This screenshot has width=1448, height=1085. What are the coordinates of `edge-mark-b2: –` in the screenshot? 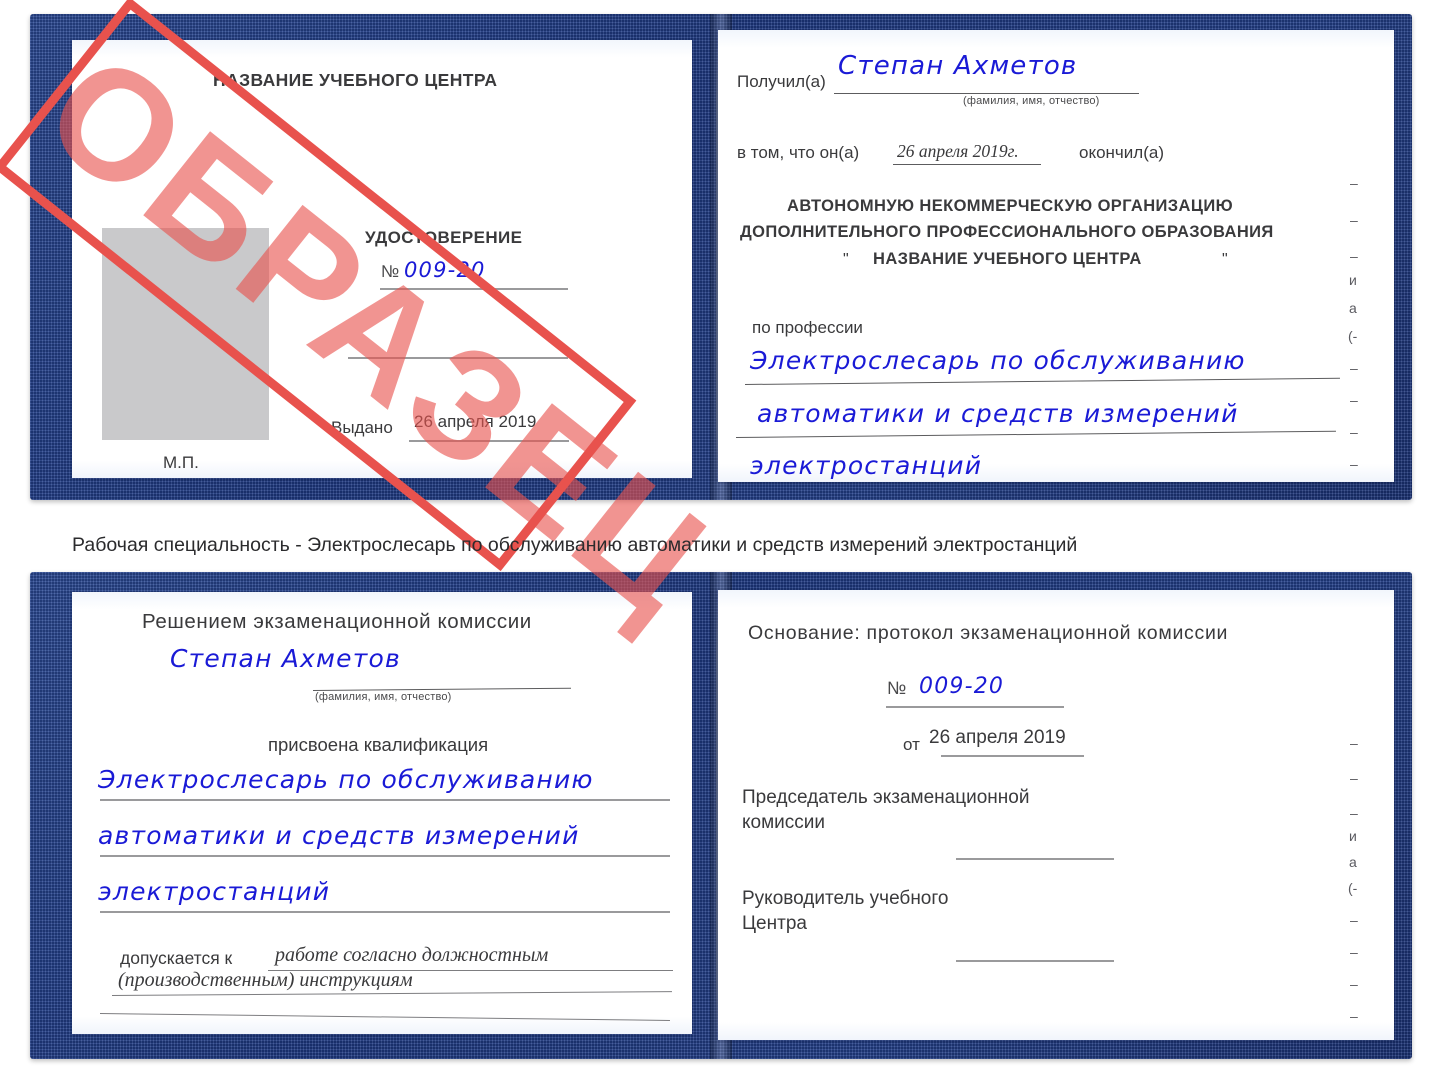 It's located at (1354, 813).